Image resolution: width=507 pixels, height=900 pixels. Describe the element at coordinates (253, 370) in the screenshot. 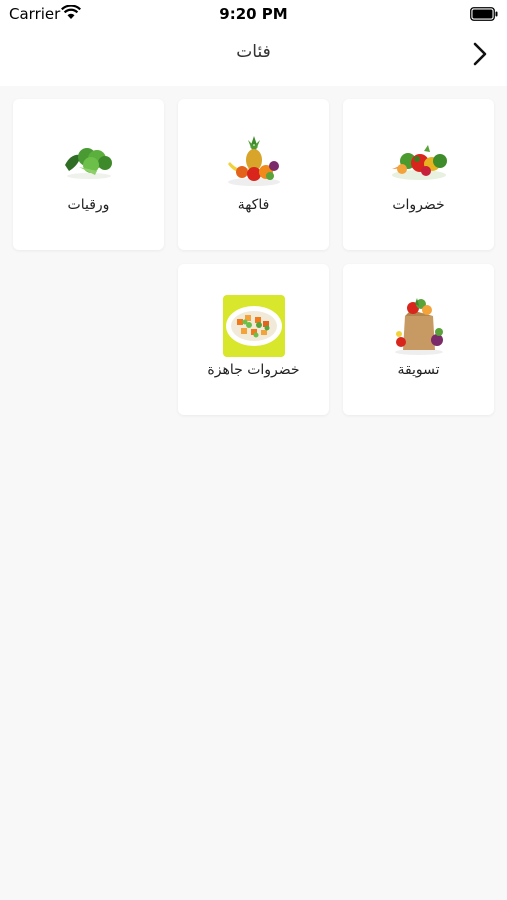

I see `category-label: خضروات جاهزة` at that location.